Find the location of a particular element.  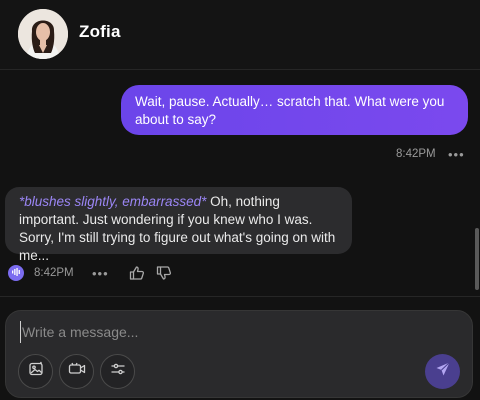

send-button is located at coordinates (442, 371).